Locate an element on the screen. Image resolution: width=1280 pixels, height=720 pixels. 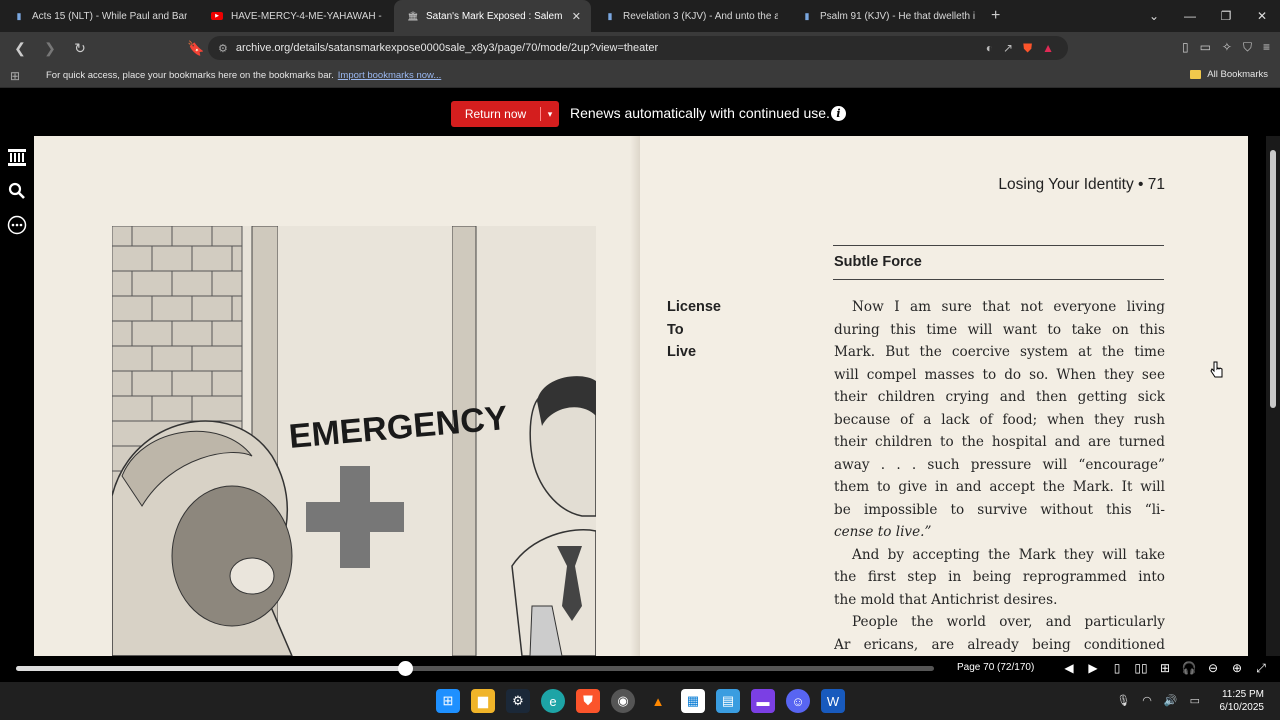
reload-icon: ↻ is located at coordinates (80, 48).